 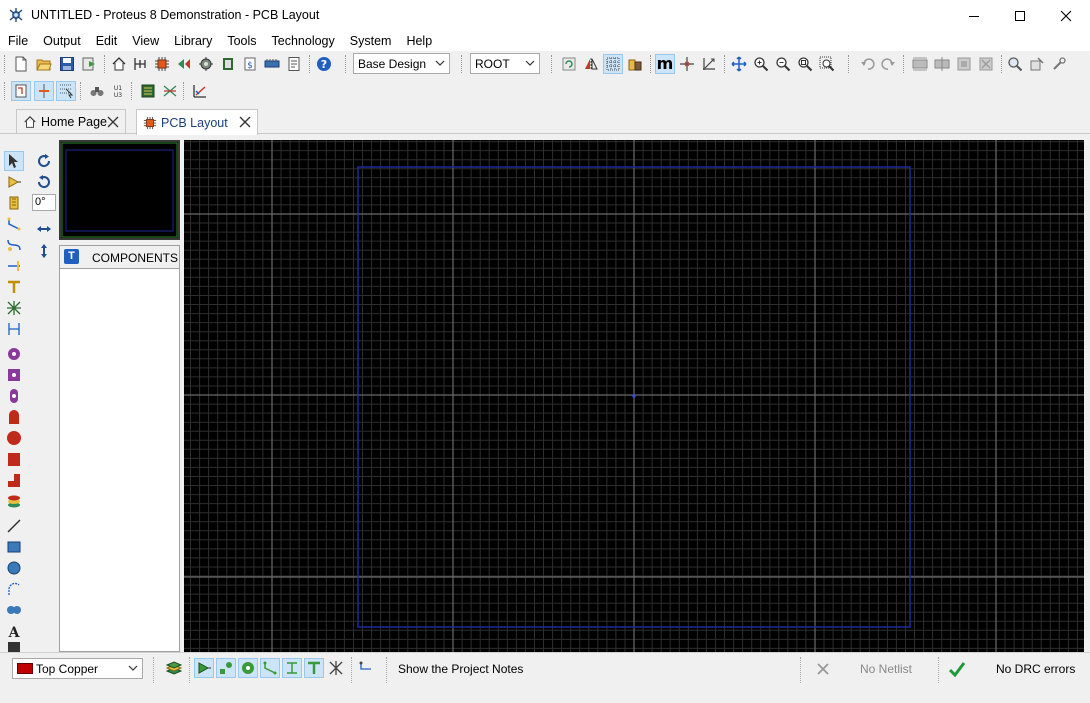 I want to click on component-mode-button, so click(x=14, y=182).